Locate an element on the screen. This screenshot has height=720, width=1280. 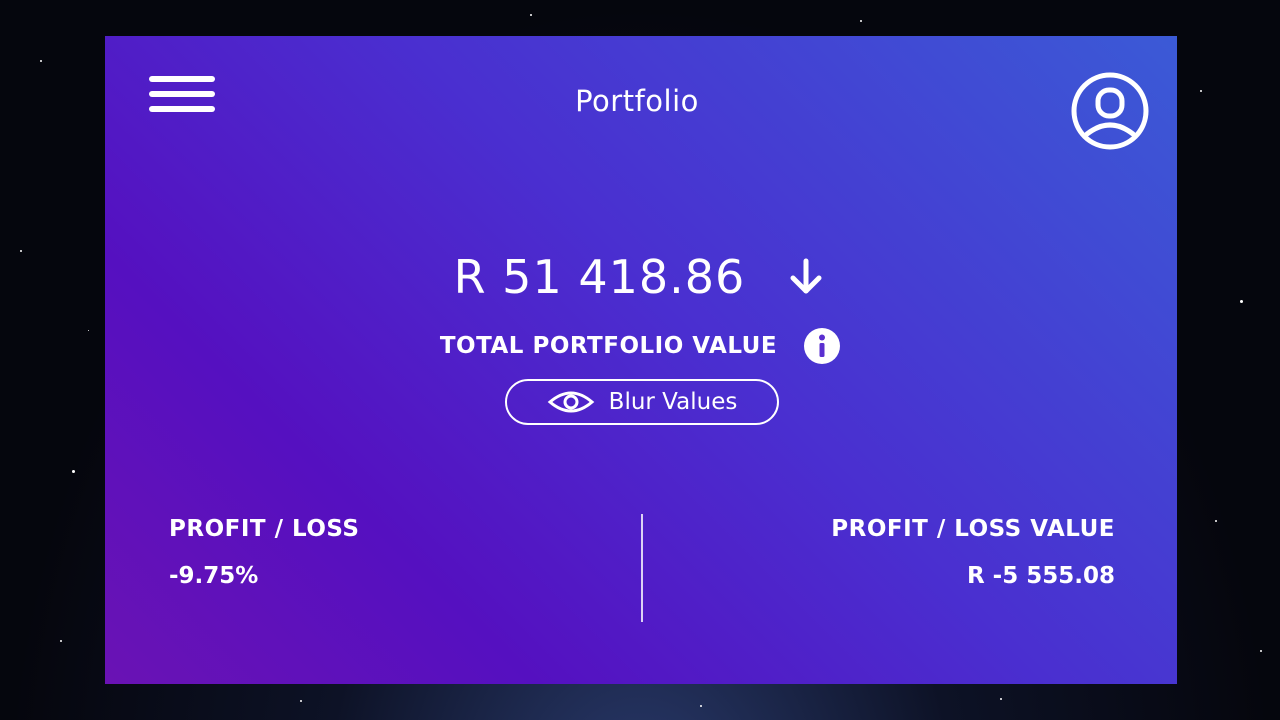
eye-icon is located at coordinates (570, 402).